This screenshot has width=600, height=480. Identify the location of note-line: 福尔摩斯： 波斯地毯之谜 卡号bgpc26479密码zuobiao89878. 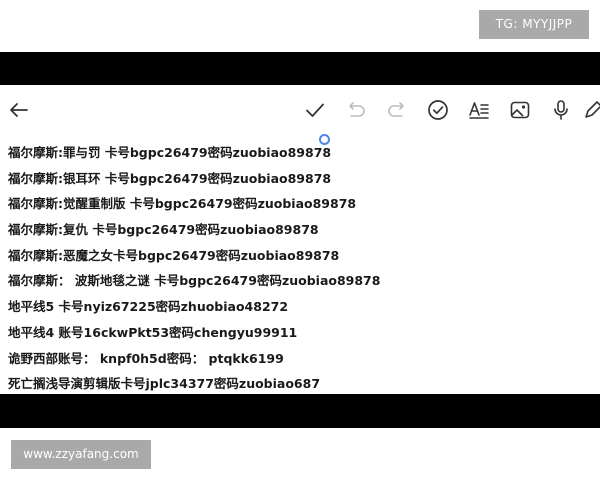
(194, 281).